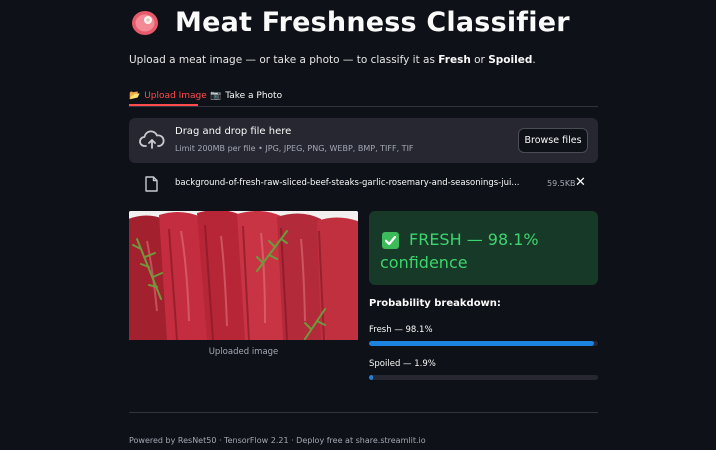 The width and height of the screenshot is (716, 450). I want to click on meat-photo, so click(243, 275).